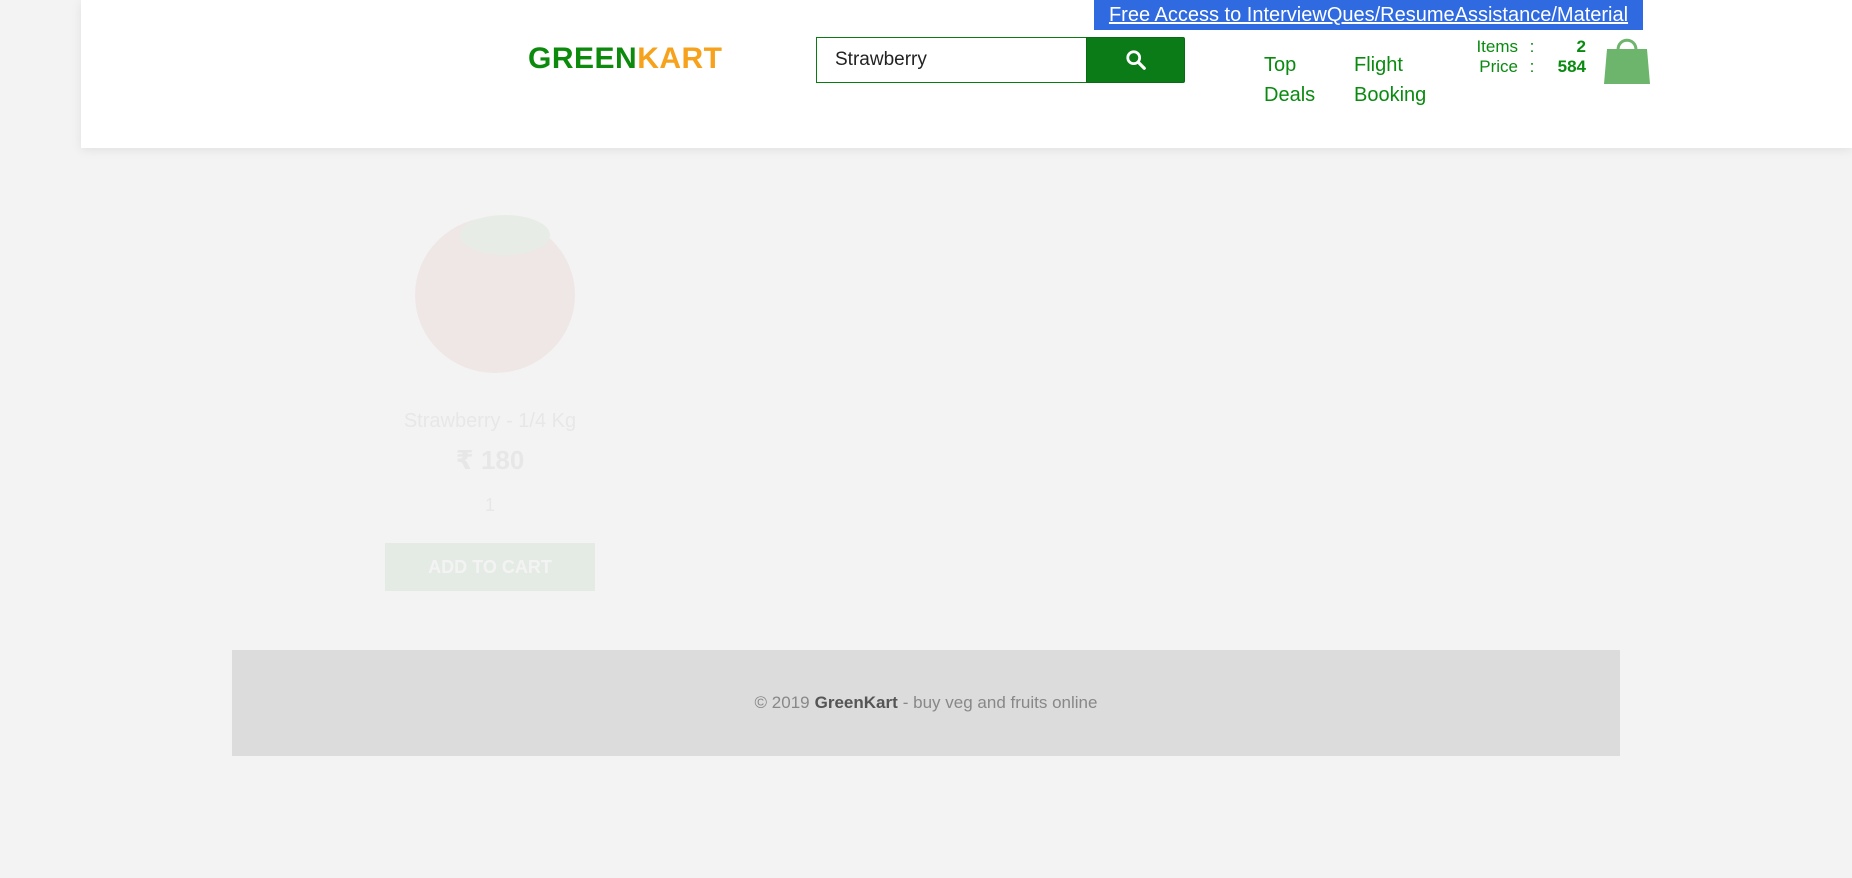  I want to click on search-button, so click(1135, 60).